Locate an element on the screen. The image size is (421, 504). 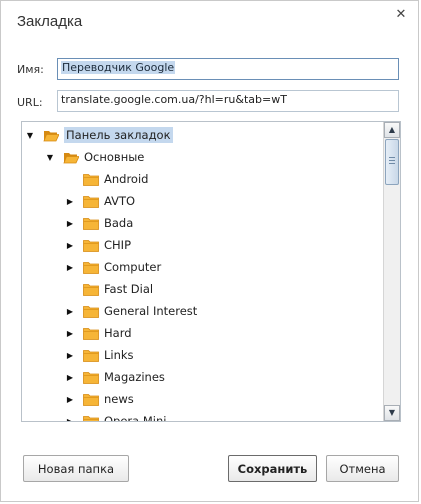
tree-item-label: Hard is located at coordinates (118, 333).